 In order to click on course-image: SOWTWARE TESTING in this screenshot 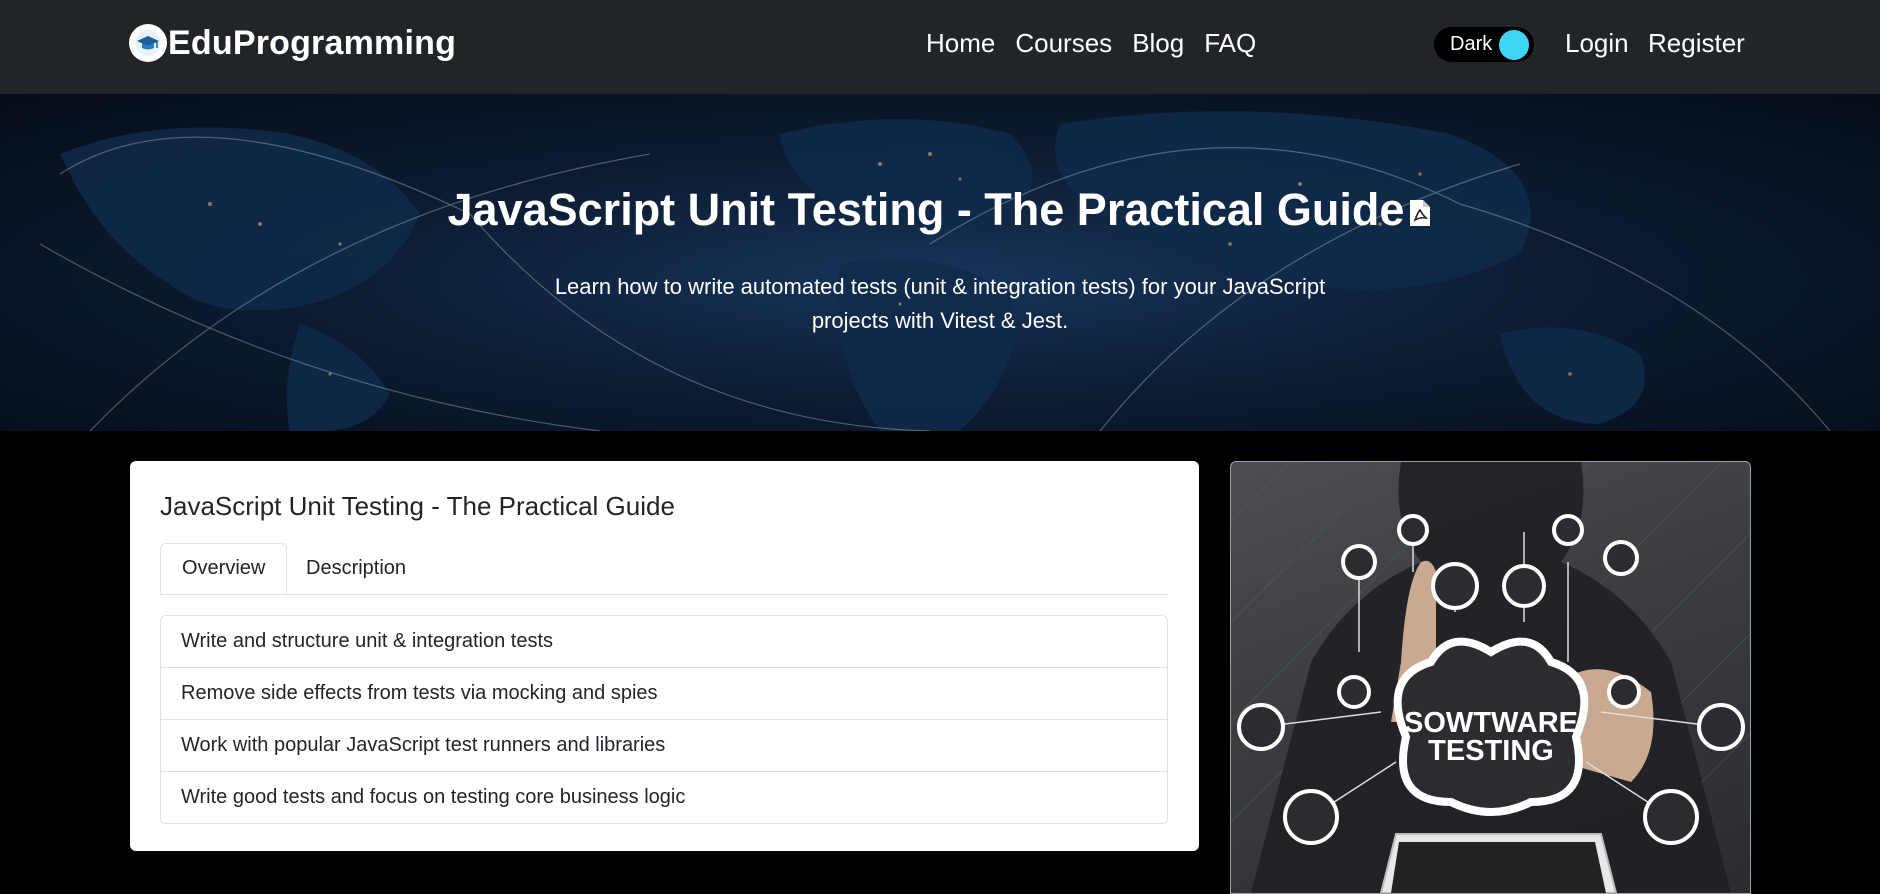, I will do `click(1490, 677)`.